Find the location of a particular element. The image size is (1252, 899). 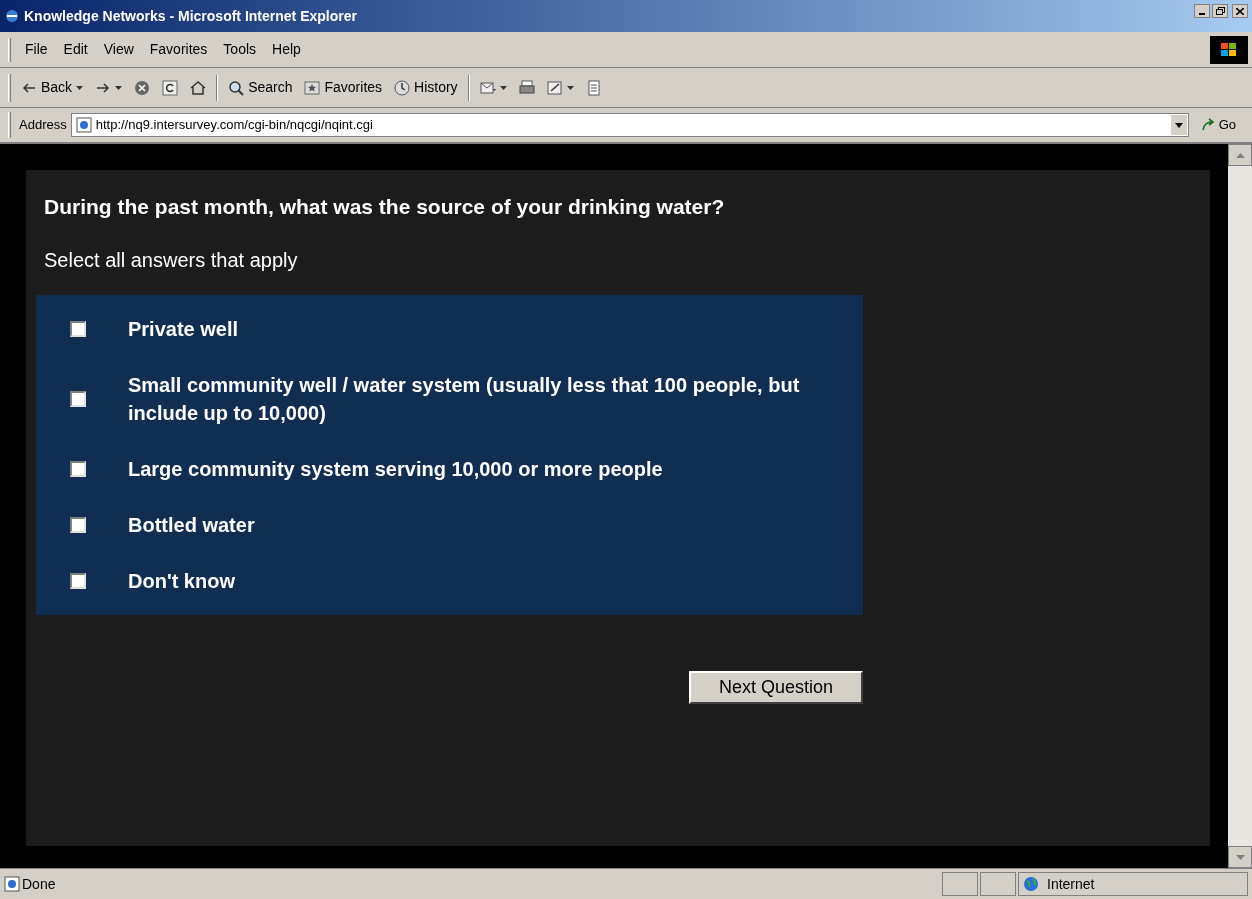

print-button is located at coordinates (526, 87).